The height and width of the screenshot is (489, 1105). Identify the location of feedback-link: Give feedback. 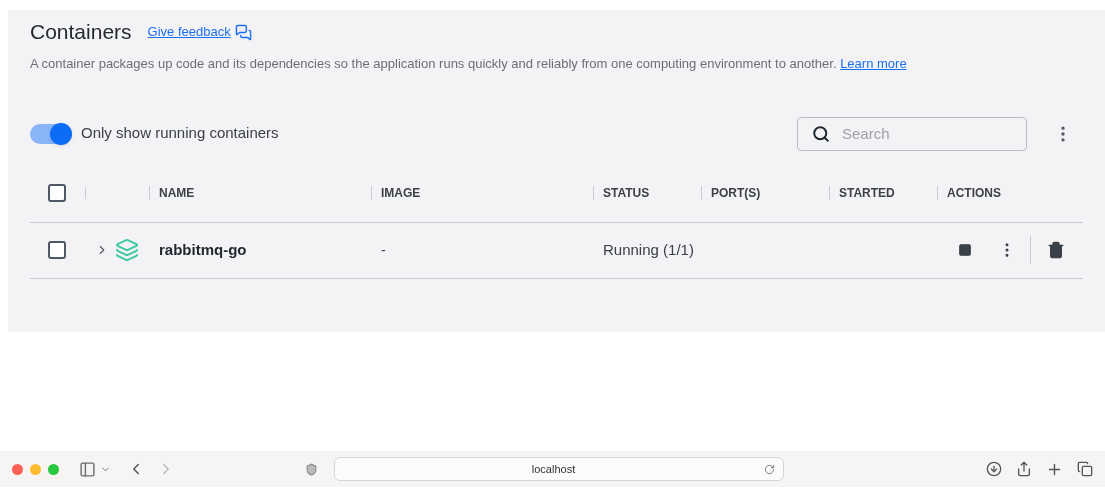
(189, 32).